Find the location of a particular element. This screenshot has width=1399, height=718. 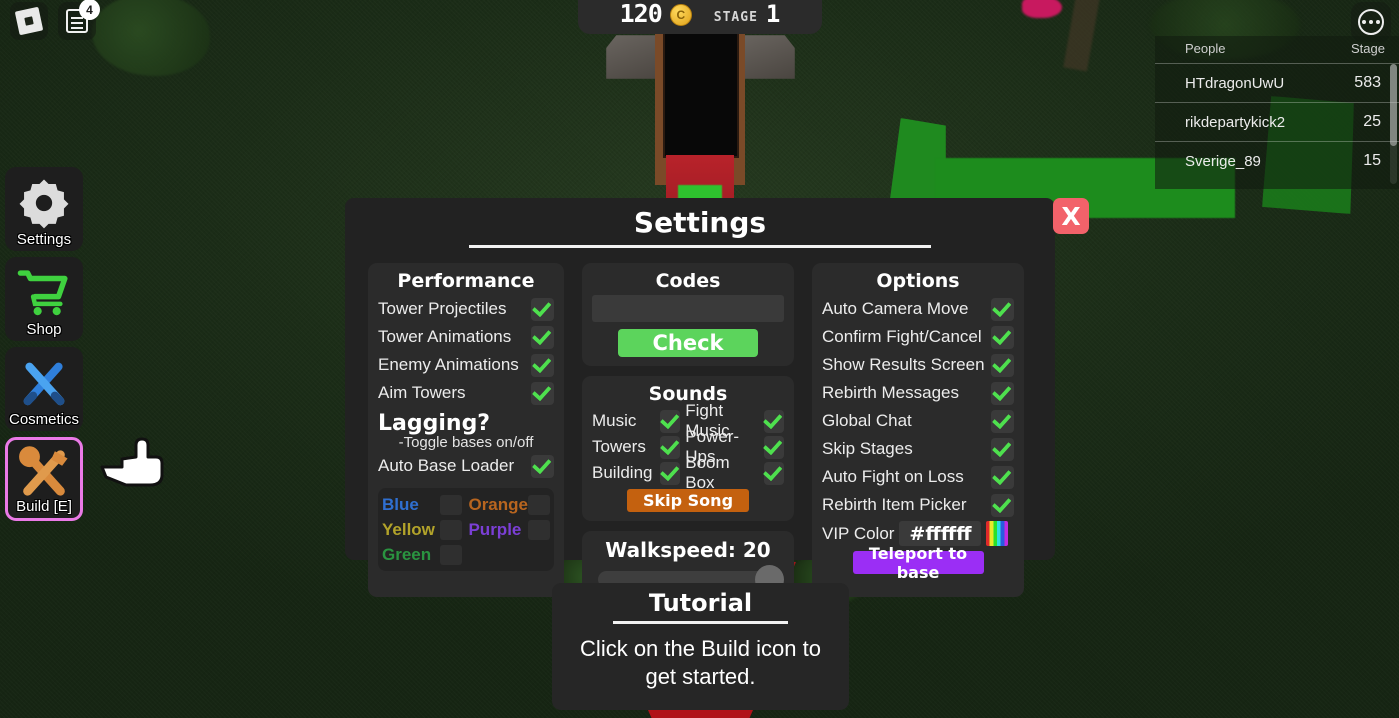

codes-card: Codes Check is located at coordinates (688, 314).